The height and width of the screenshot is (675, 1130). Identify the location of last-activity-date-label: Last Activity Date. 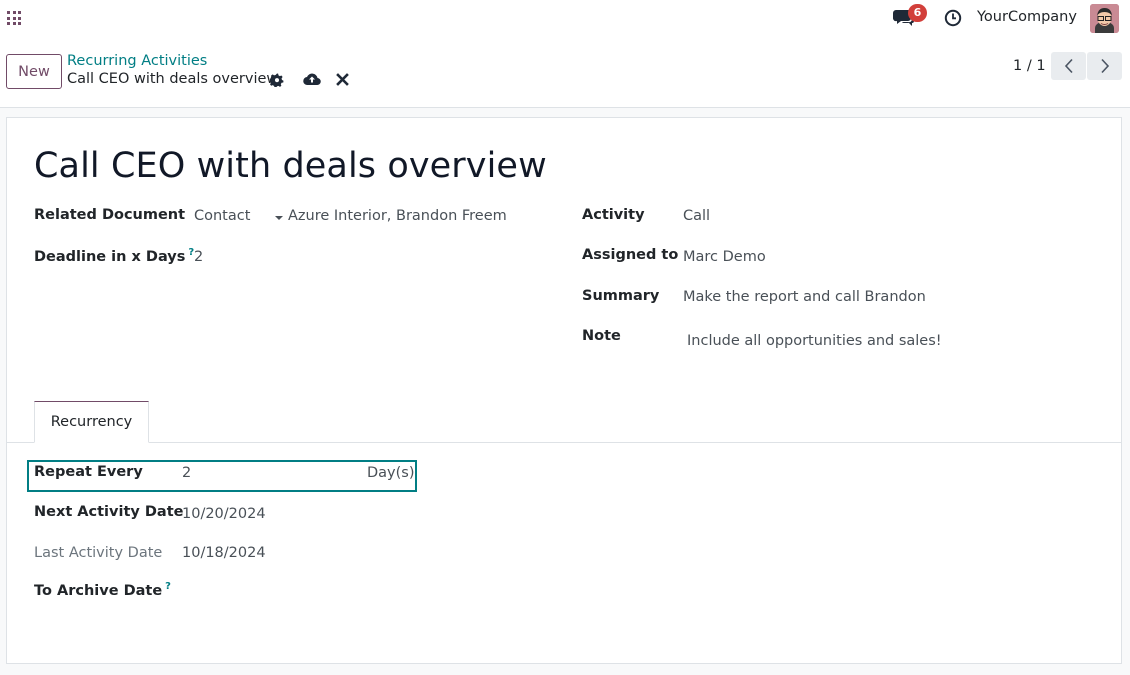
(98, 553).